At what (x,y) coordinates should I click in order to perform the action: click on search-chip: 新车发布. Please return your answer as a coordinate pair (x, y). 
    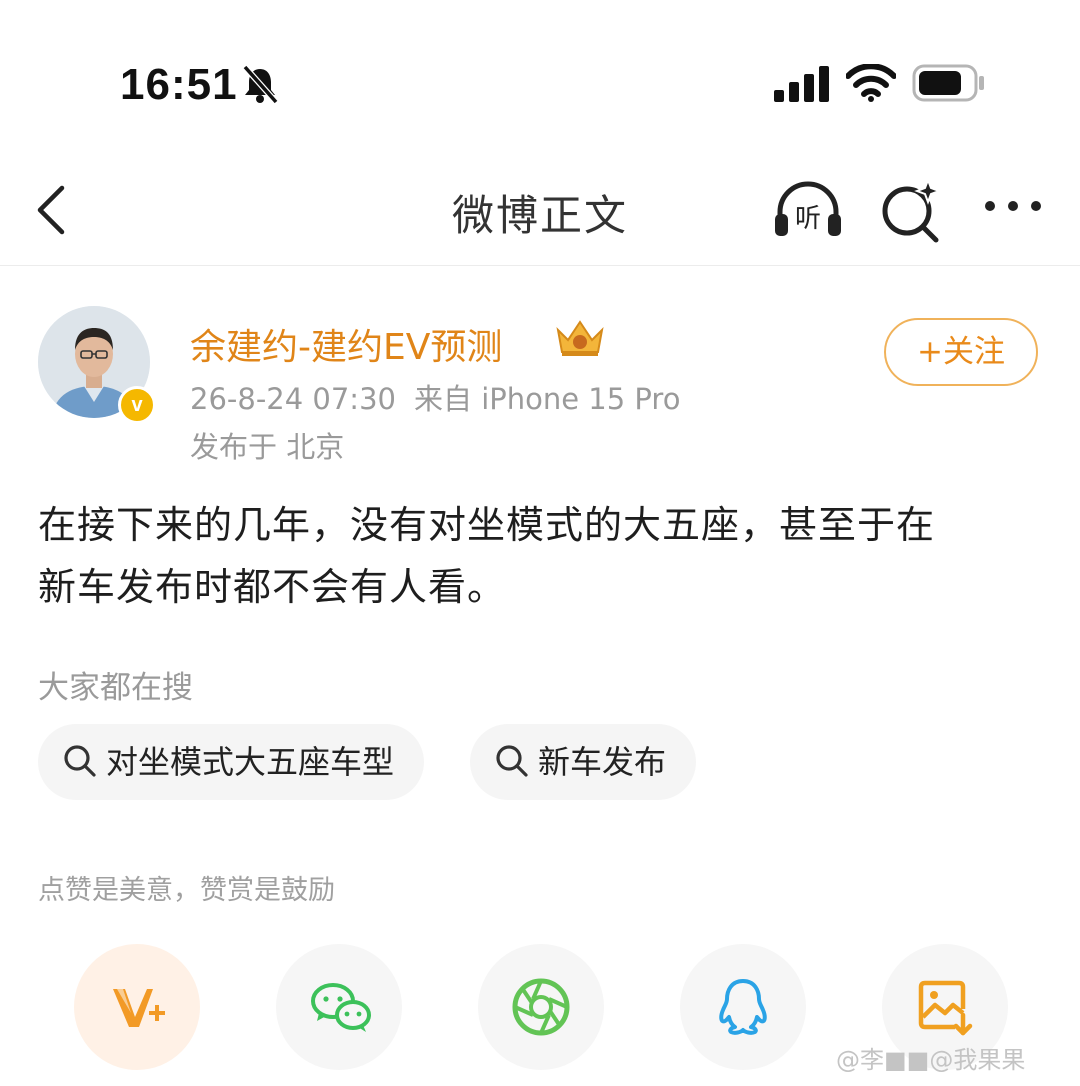
    Looking at the image, I should click on (583, 762).